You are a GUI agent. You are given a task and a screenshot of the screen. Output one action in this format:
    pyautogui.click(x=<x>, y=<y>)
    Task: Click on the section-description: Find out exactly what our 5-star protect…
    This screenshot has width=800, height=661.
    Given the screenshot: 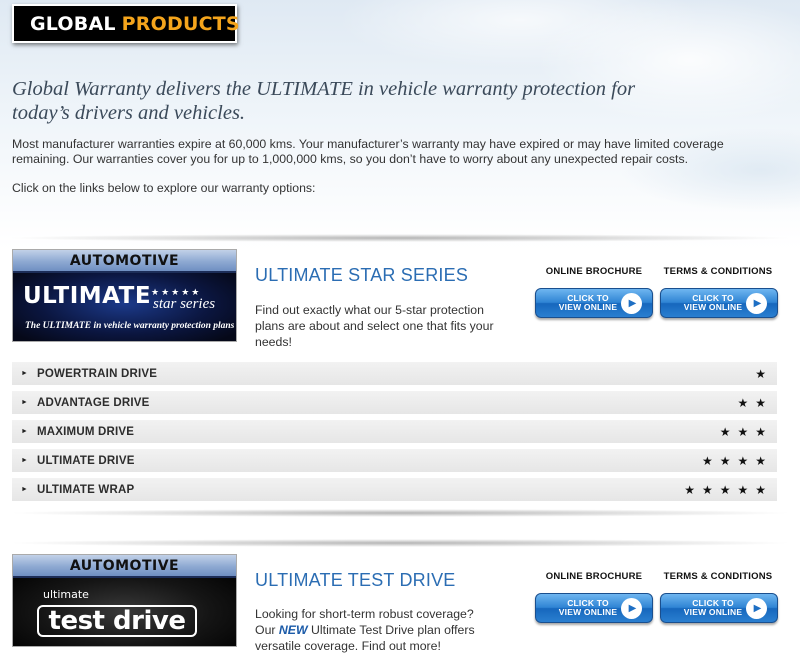 What is the action you would take?
    pyautogui.click(x=374, y=326)
    